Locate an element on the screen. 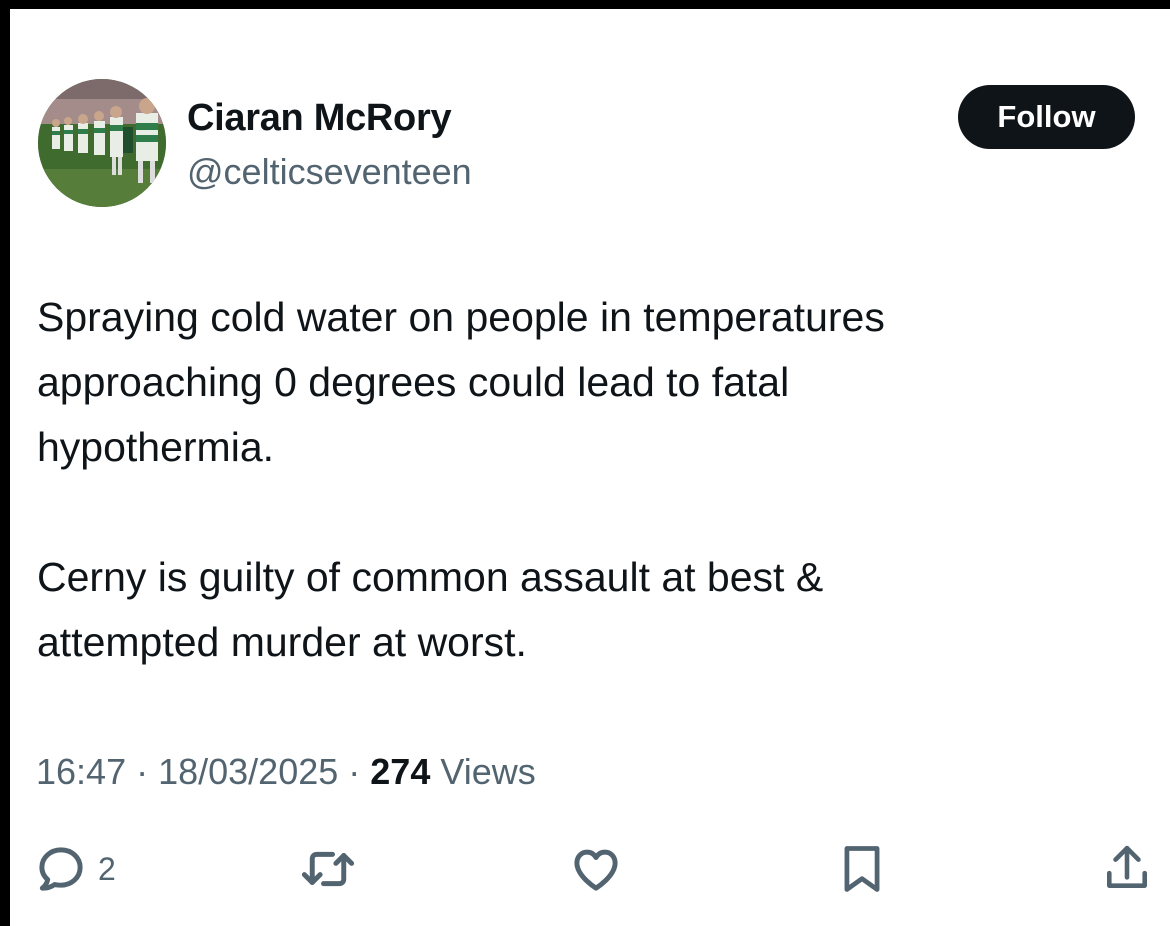  avatar-image is located at coordinates (102, 143).